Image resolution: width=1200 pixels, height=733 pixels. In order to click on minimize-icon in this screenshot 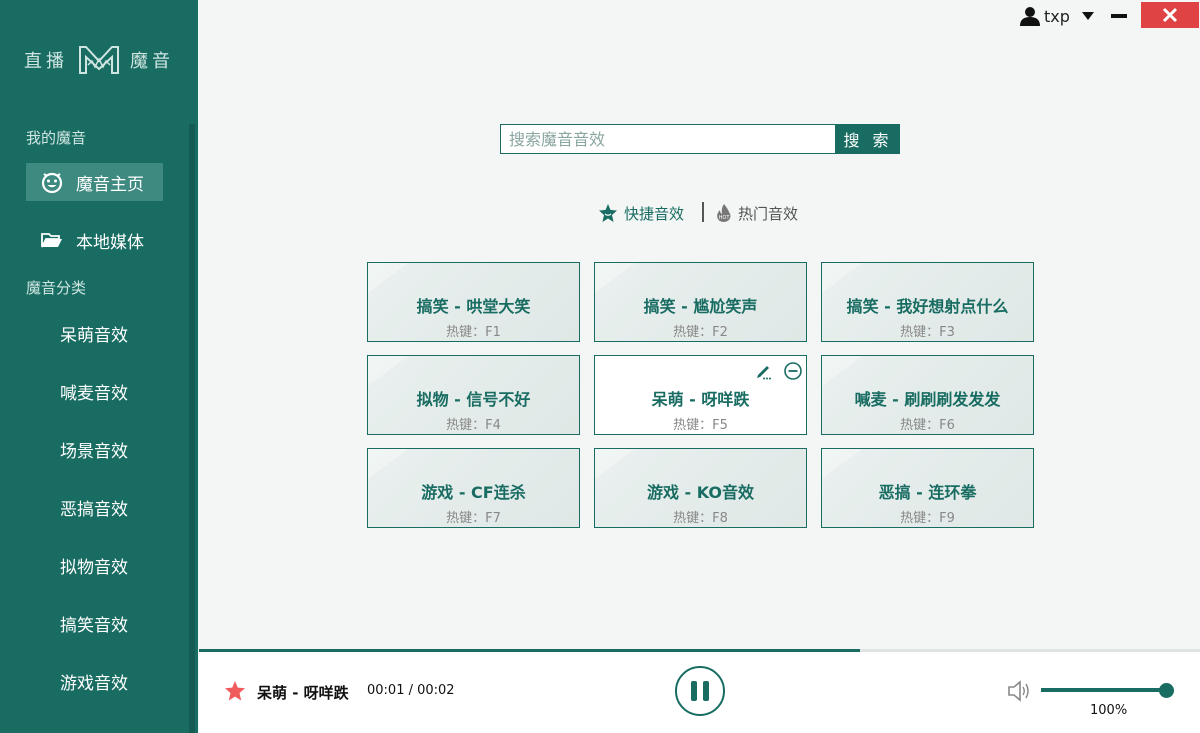, I will do `click(1119, 16)`.